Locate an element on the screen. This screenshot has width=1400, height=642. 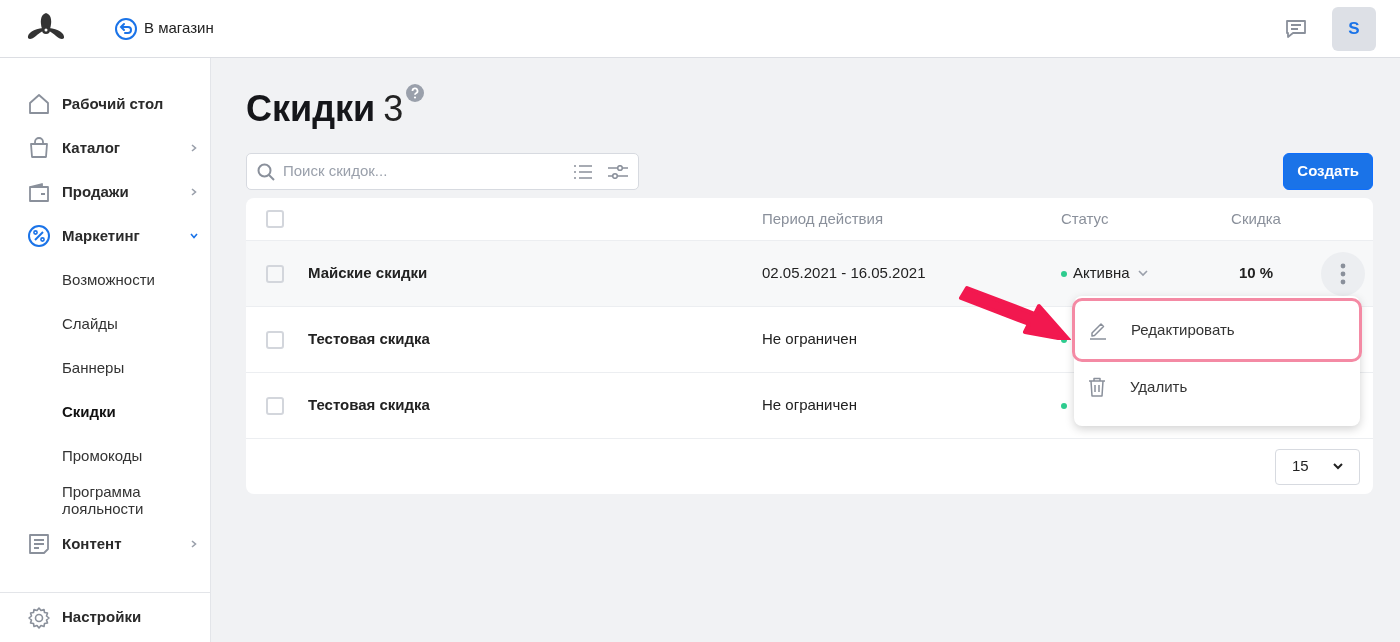
nav-subitem: Баннеры is located at coordinates (105, 368).